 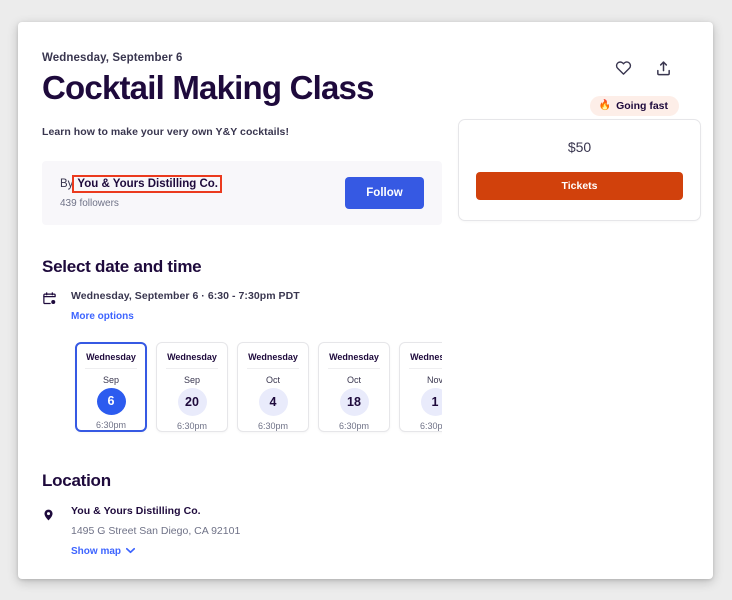 I want to click on going-fast-badge-wrapper: 🔥 Going fast, so click(x=634, y=106).